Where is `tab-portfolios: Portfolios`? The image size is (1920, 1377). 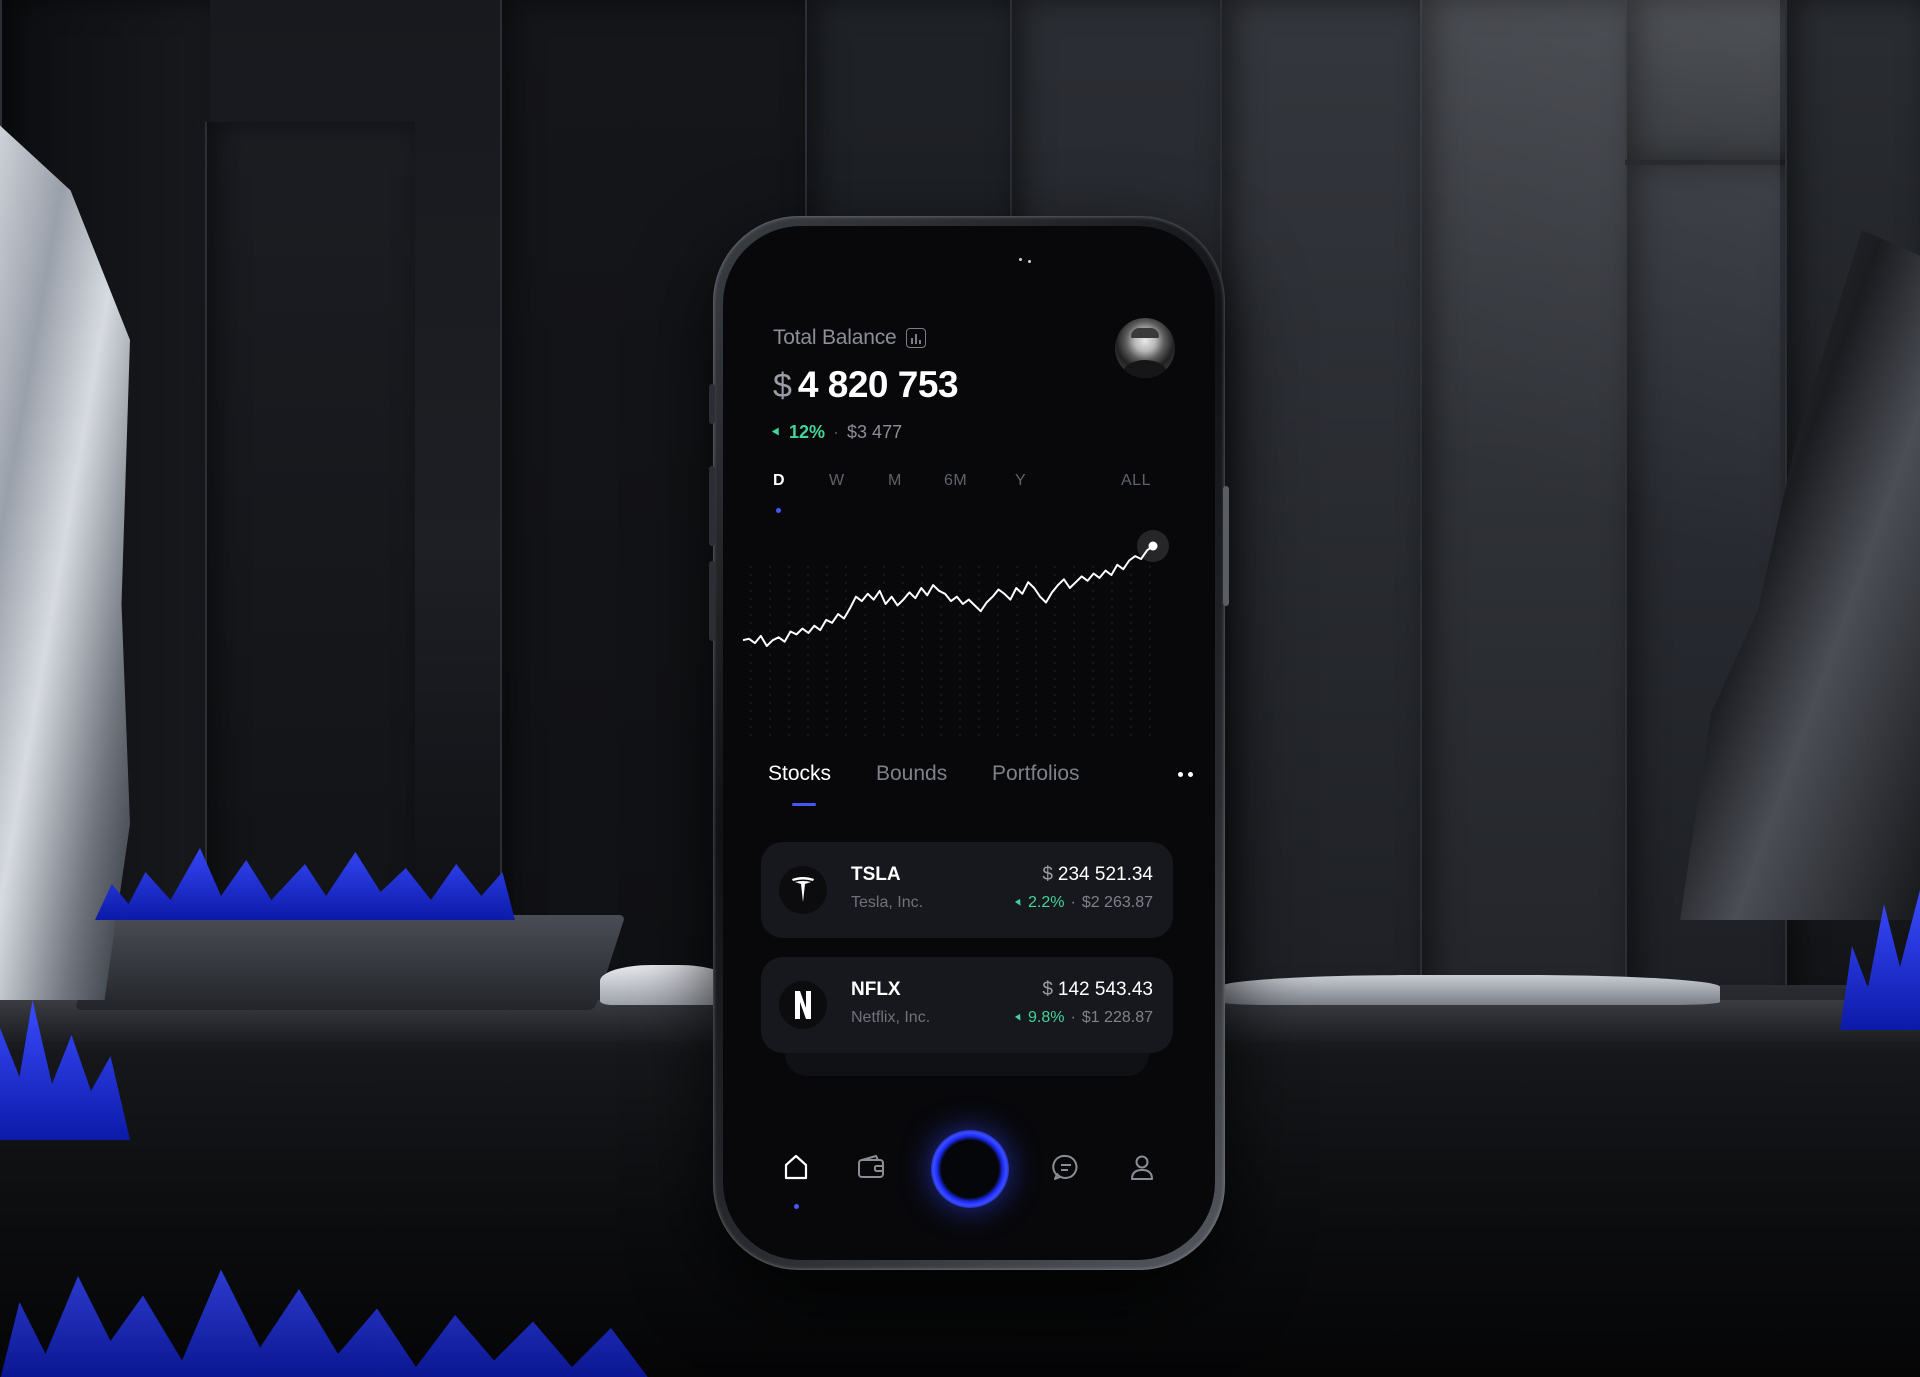 tab-portfolios: Portfolios is located at coordinates (1036, 774).